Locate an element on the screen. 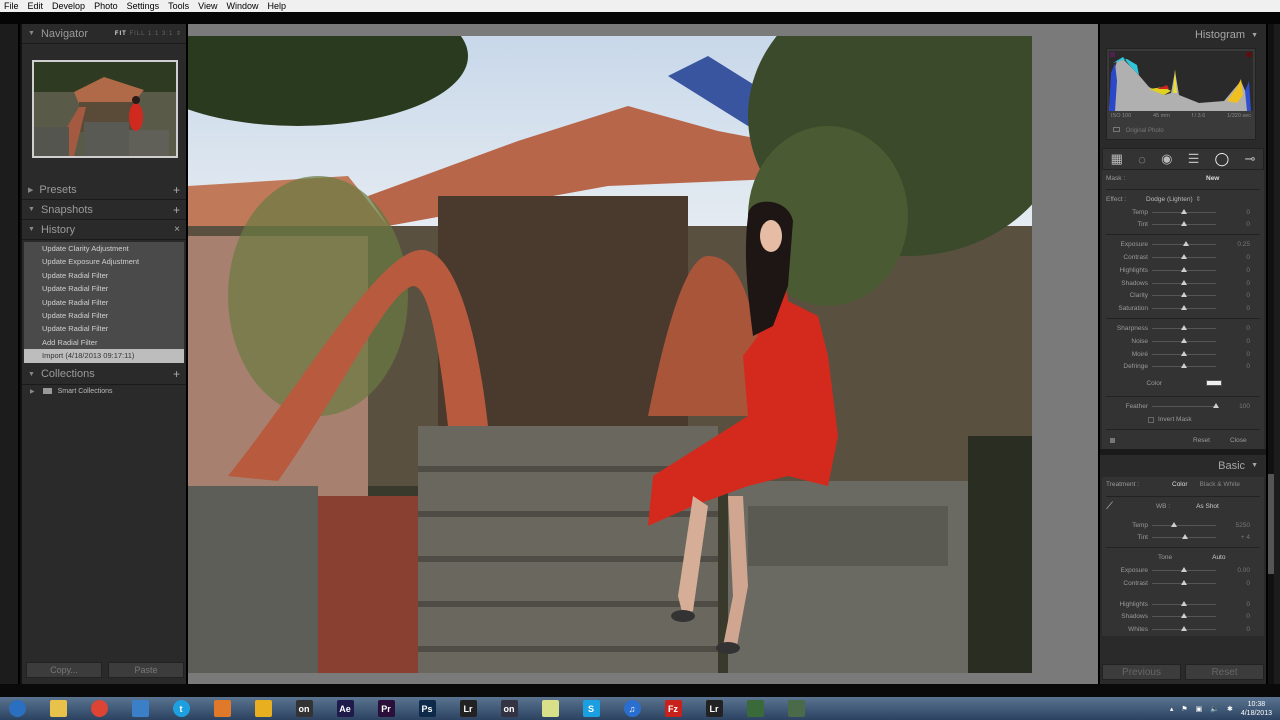 This screenshot has width=1280, height=720. taskbar-start-icon is located at coordinates (17, 708).